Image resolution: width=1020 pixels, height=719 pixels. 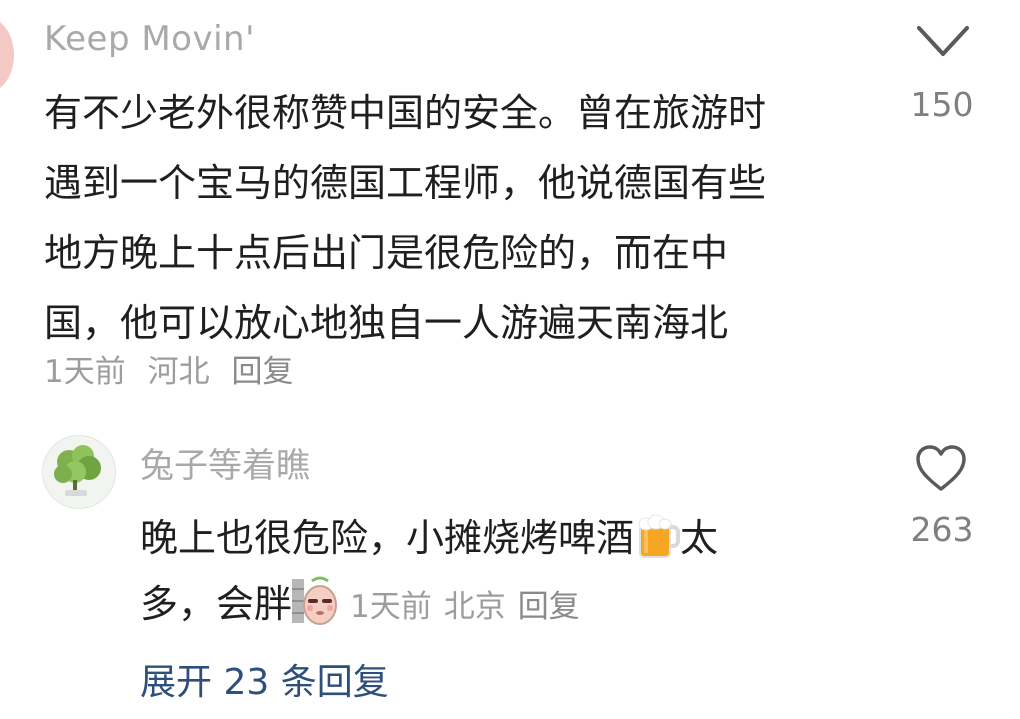 I want to click on reply-meta: 1天前 北京 回复, so click(x=471, y=607).